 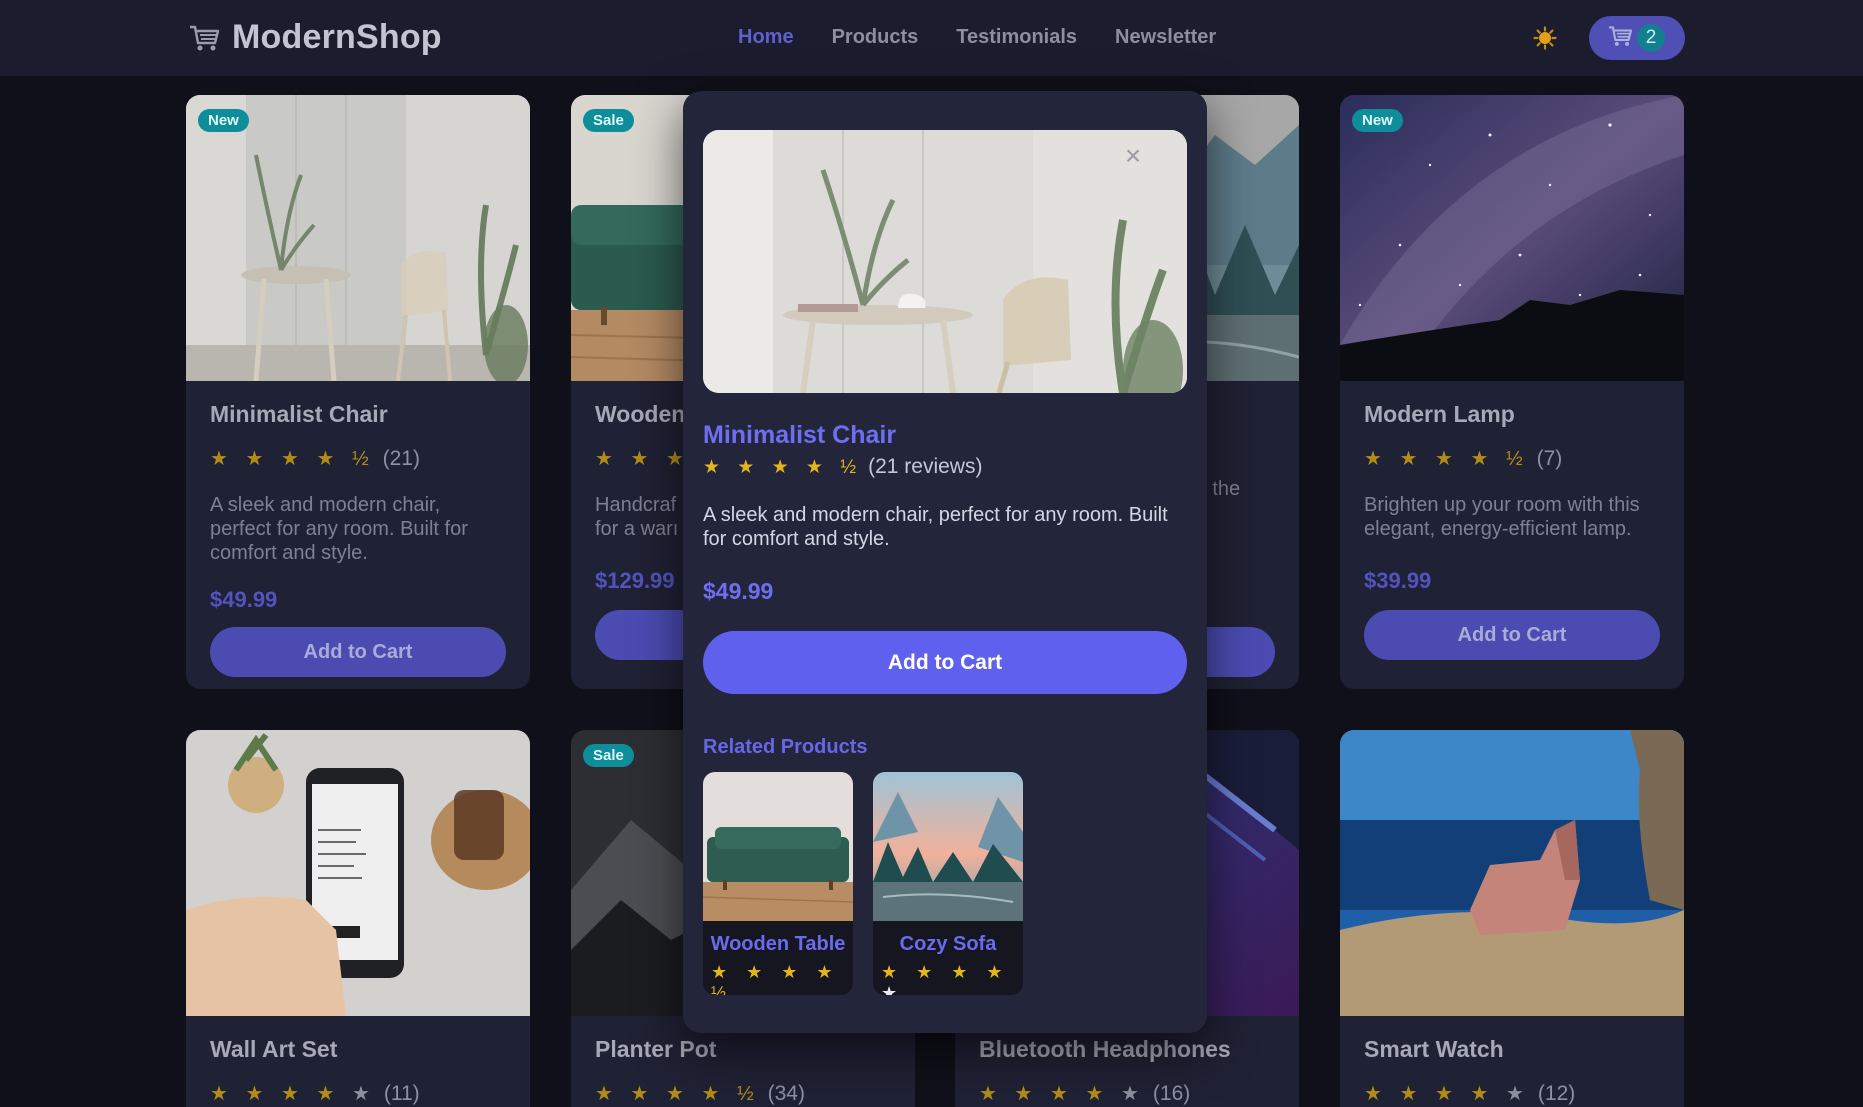 I want to click on review-count: (11), so click(x=401, y=1093).